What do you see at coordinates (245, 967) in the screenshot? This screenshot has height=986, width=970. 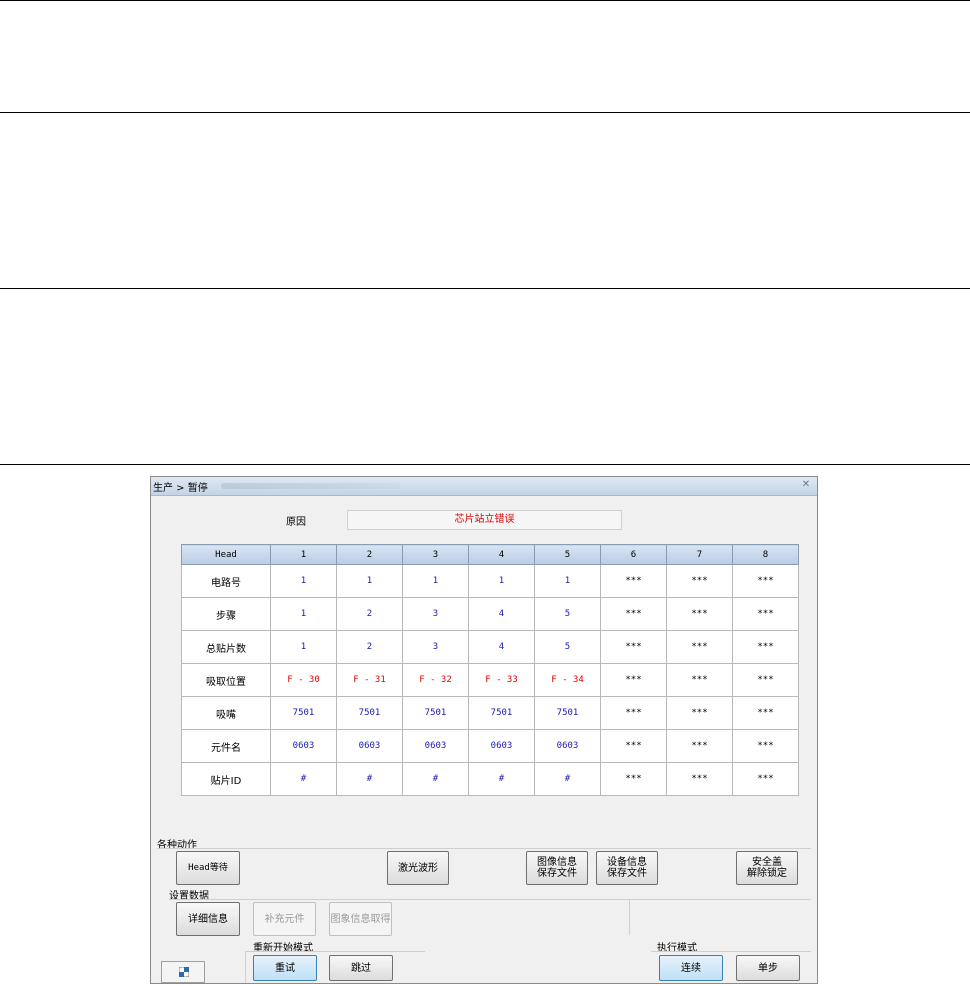 I see `restart-mode-left-edge` at bounding box center [245, 967].